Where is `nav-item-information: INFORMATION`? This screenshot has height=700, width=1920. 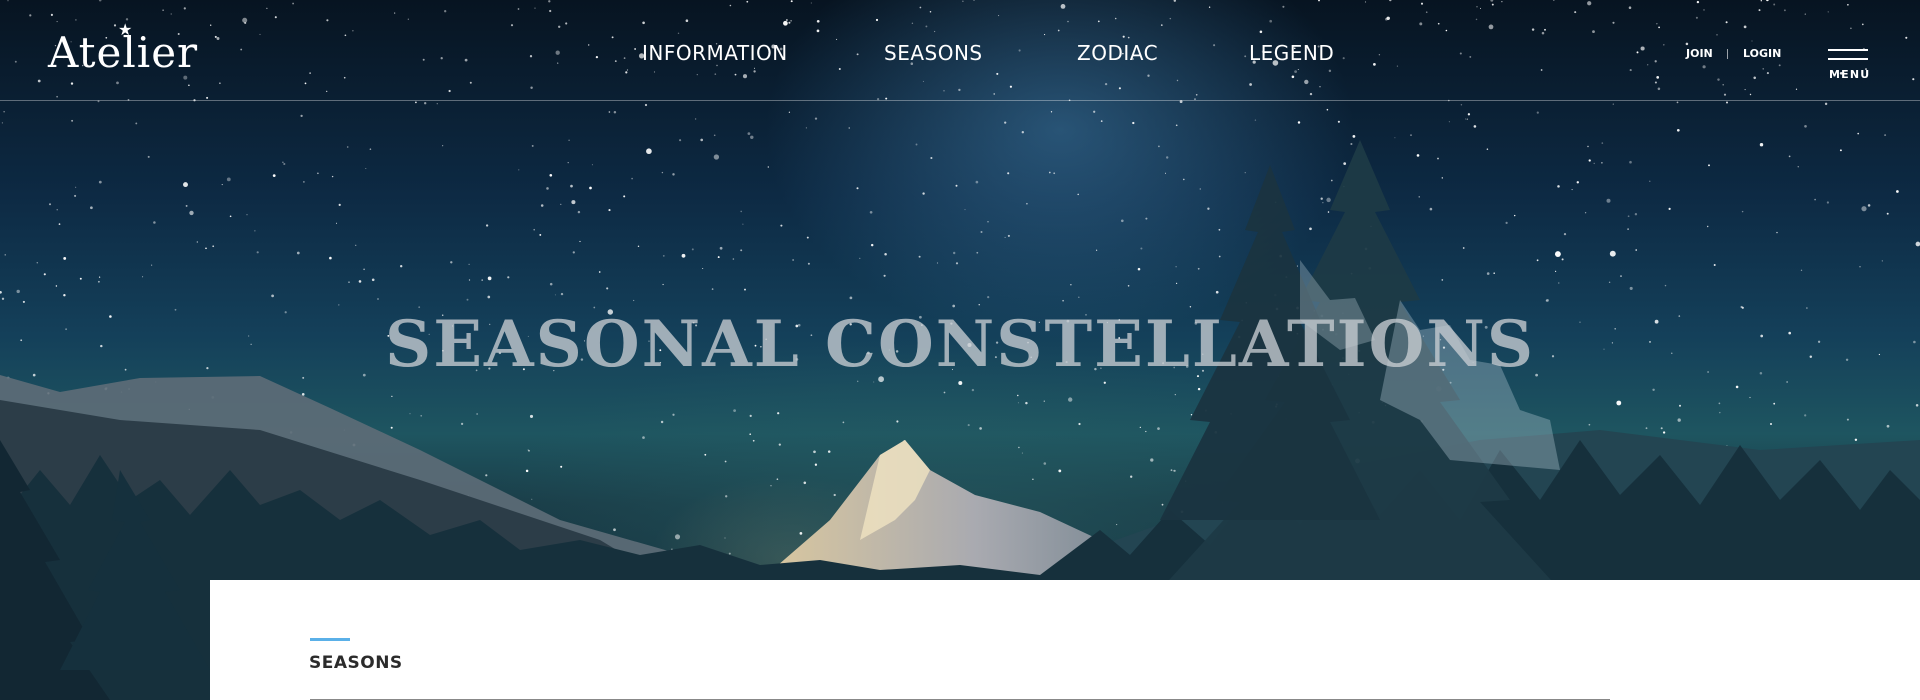 nav-item-information: INFORMATION is located at coordinates (715, 53).